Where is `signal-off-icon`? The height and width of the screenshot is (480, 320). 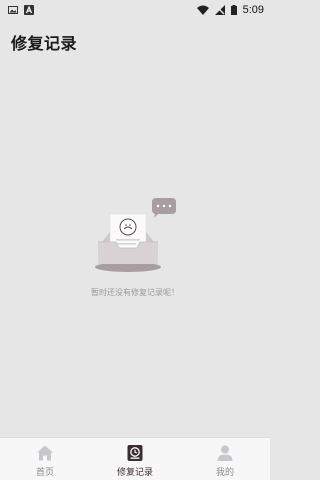 signal-off-icon is located at coordinates (219, 10).